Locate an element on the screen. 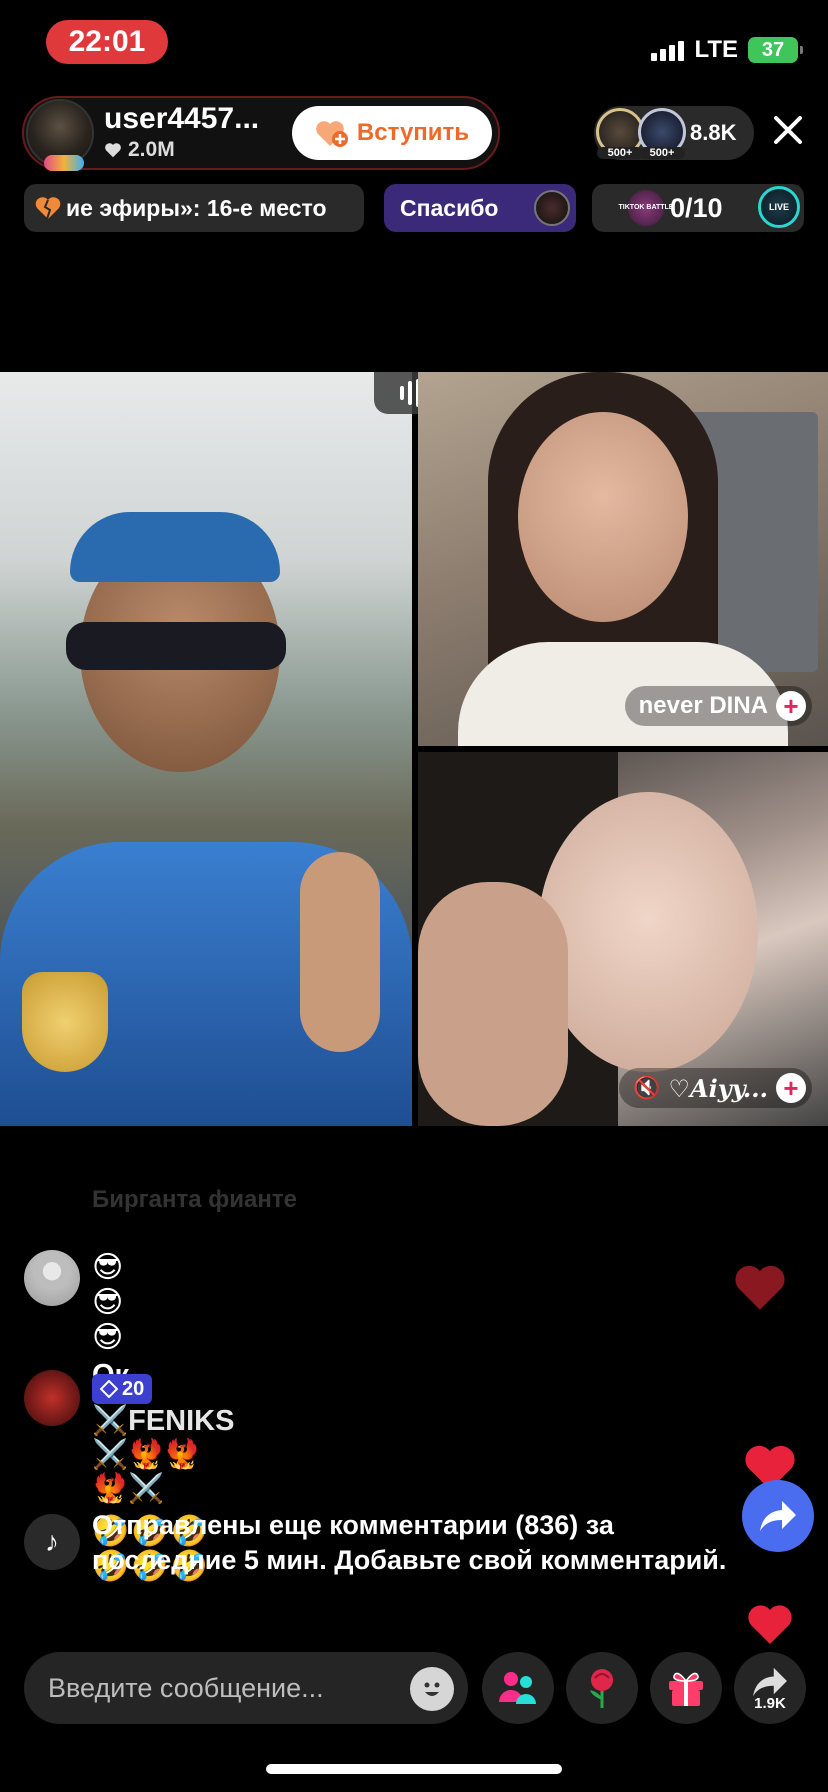  rose-gift-button is located at coordinates (602, 1688).